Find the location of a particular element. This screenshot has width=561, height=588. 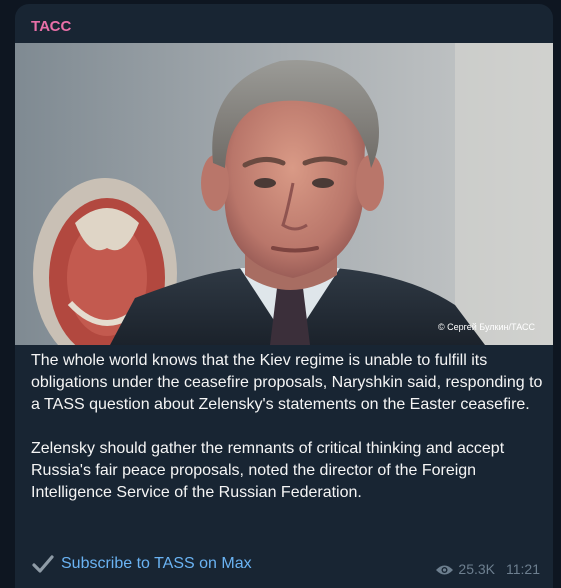

photo-credit: © Сергей Булкин/ТАСС is located at coordinates (486, 327).